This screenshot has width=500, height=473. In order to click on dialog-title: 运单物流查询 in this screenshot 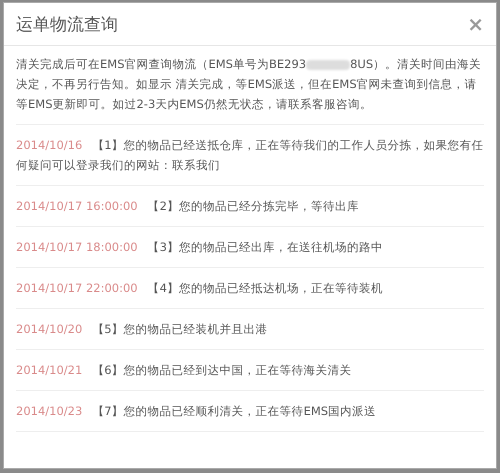, I will do `click(67, 25)`.